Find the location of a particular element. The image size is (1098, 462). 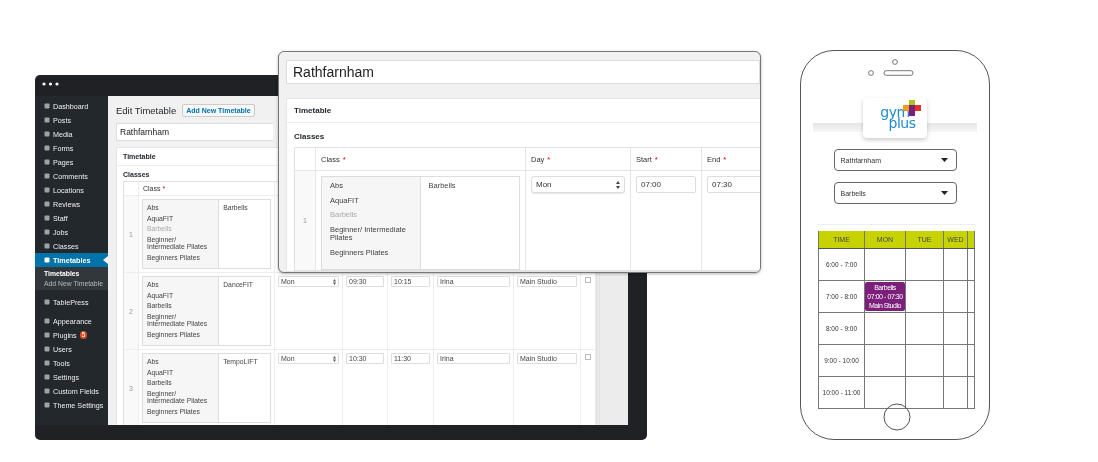

day-select: Mon is located at coordinates (578, 184).